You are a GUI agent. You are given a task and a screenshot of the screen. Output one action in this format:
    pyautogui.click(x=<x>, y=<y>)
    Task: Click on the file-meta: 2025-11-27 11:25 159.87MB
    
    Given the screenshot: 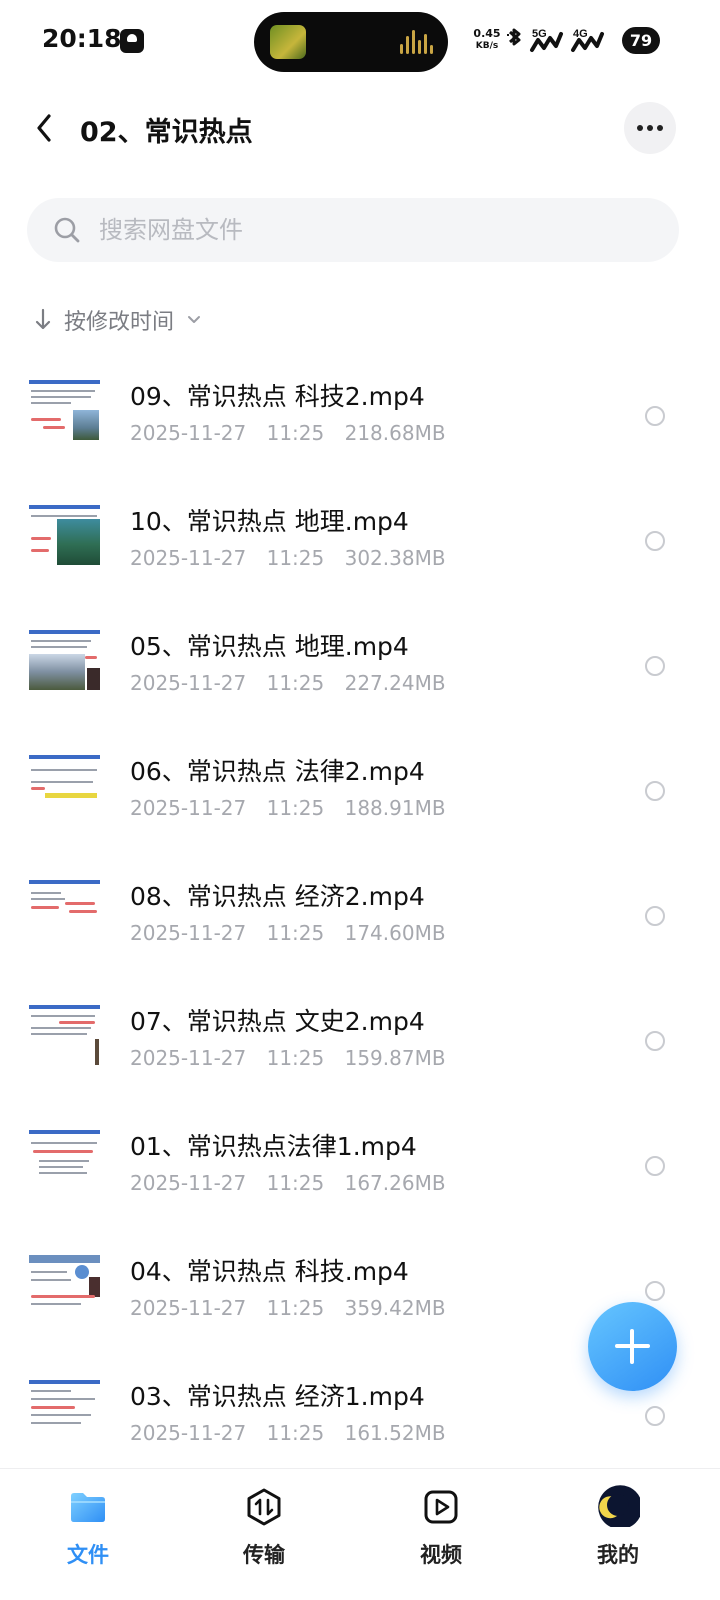 What is the action you would take?
    pyautogui.click(x=288, y=1058)
    